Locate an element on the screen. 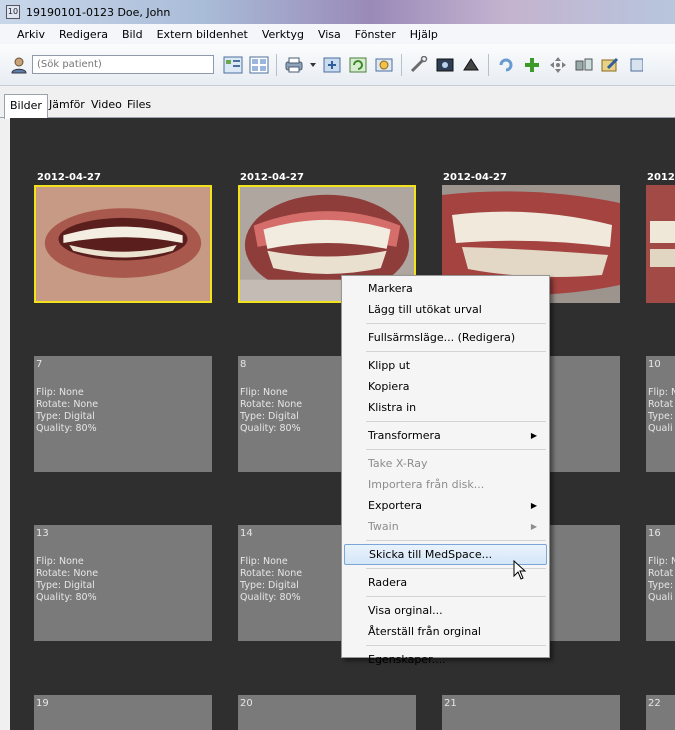  tab-files: Files is located at coordinates (139, 106).